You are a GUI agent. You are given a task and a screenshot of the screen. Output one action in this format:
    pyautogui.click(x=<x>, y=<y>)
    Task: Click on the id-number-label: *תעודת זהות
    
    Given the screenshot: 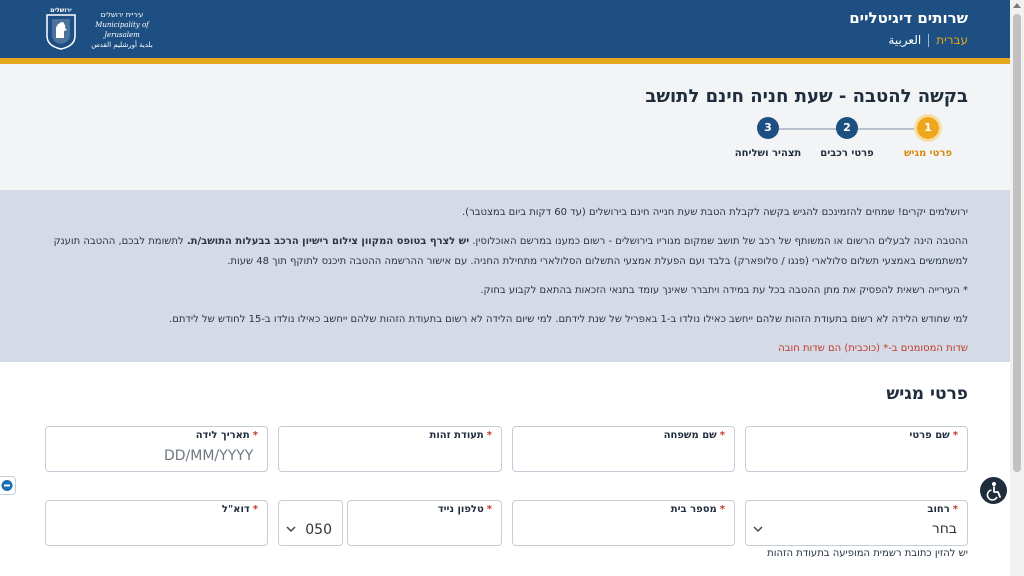 What is the action you would take?
    pyautogui.click(x=461, y=435)
    